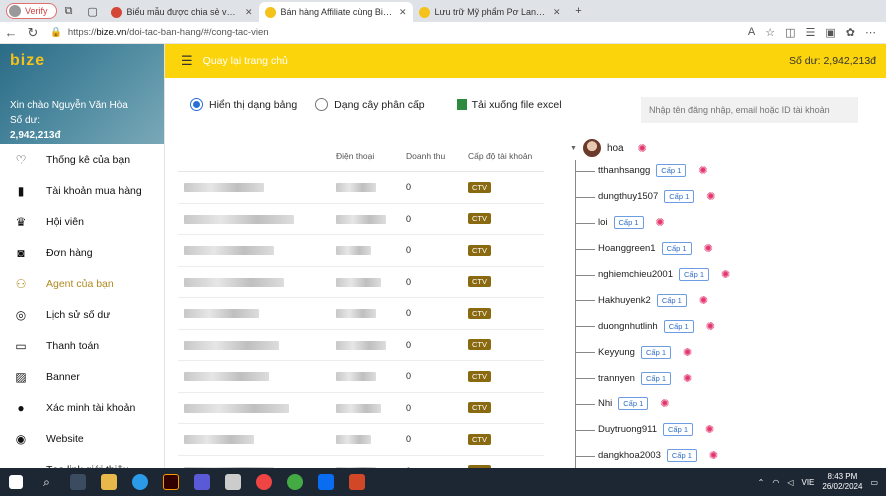 Image resolution: width=886 pixels, height=496 pixels. I want to click on extensions-icon: ✿, so click(850, 32).